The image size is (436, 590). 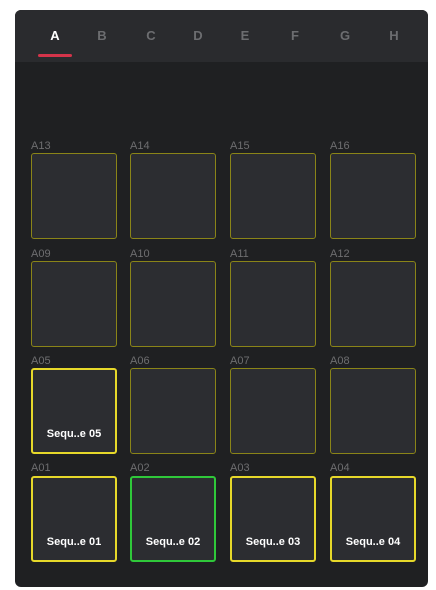 I want to click on pad-label: A07, so click(x=240, y=361).